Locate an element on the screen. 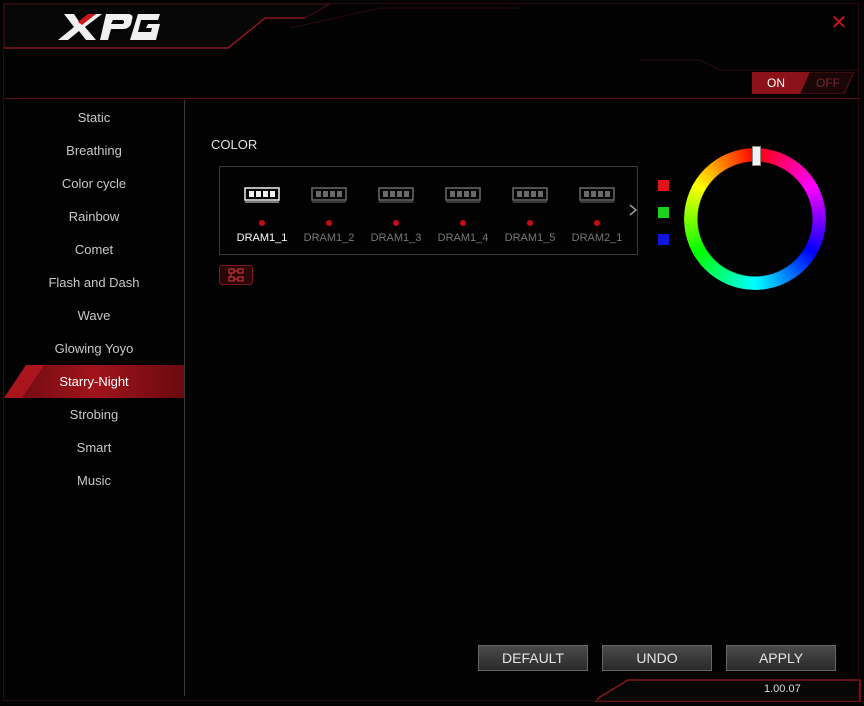 This screenshot has height=706, width=864. module-dram1-1: DRAM1_1 is located at coordinates (262, 211).